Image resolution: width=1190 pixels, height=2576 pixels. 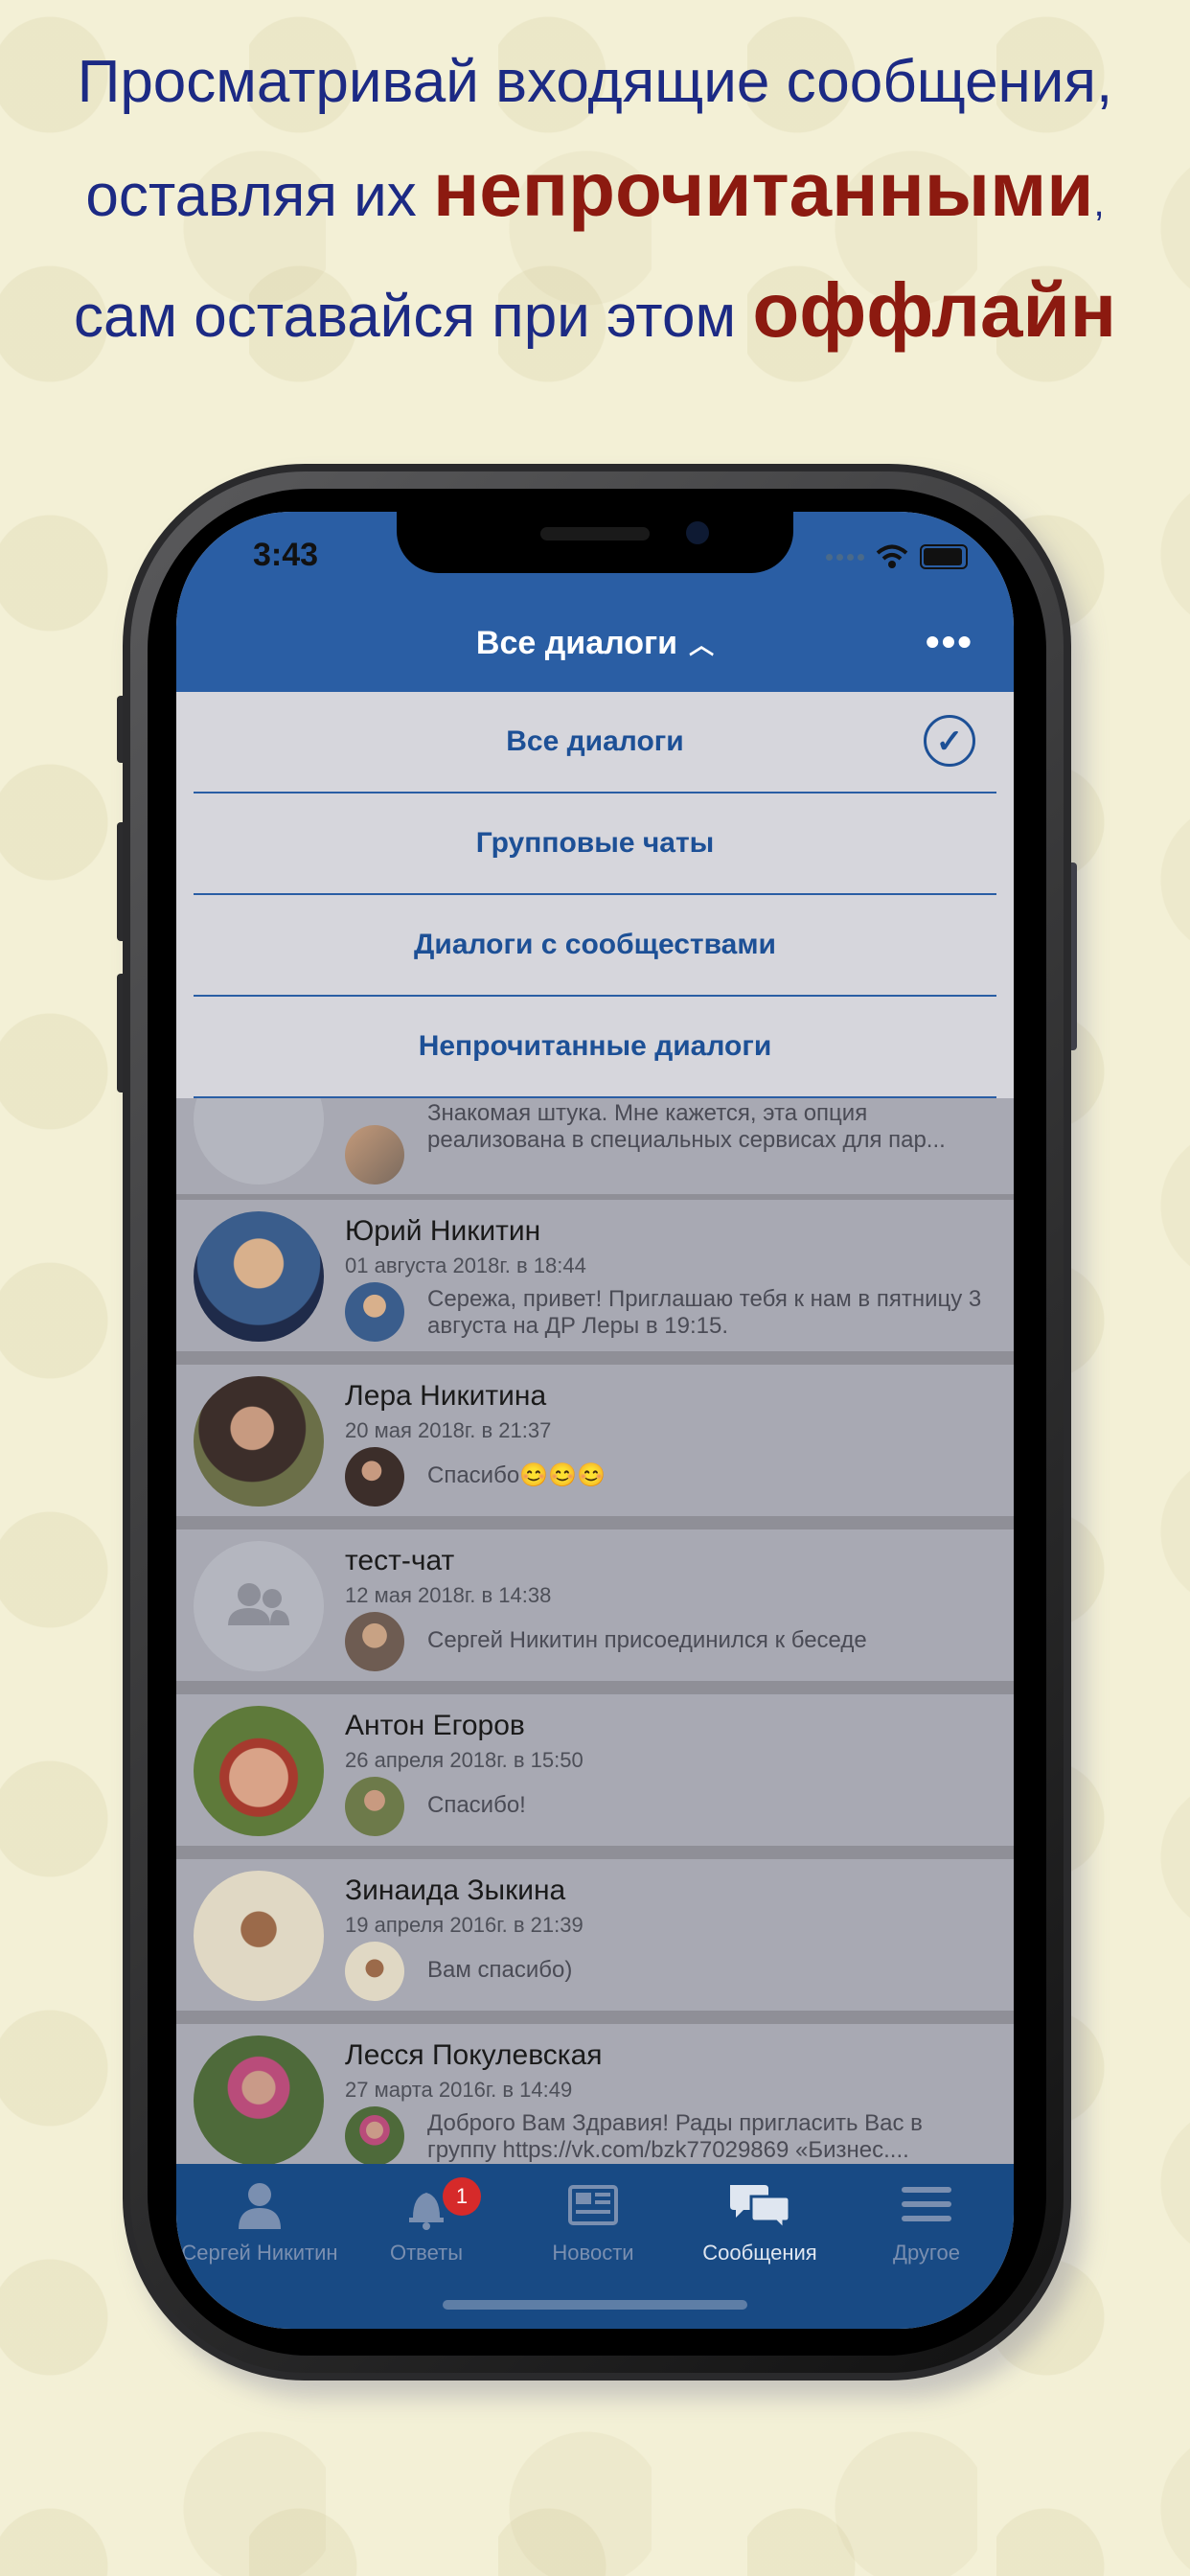 I want to click on messages-icon, so click(x=761, y=2208).